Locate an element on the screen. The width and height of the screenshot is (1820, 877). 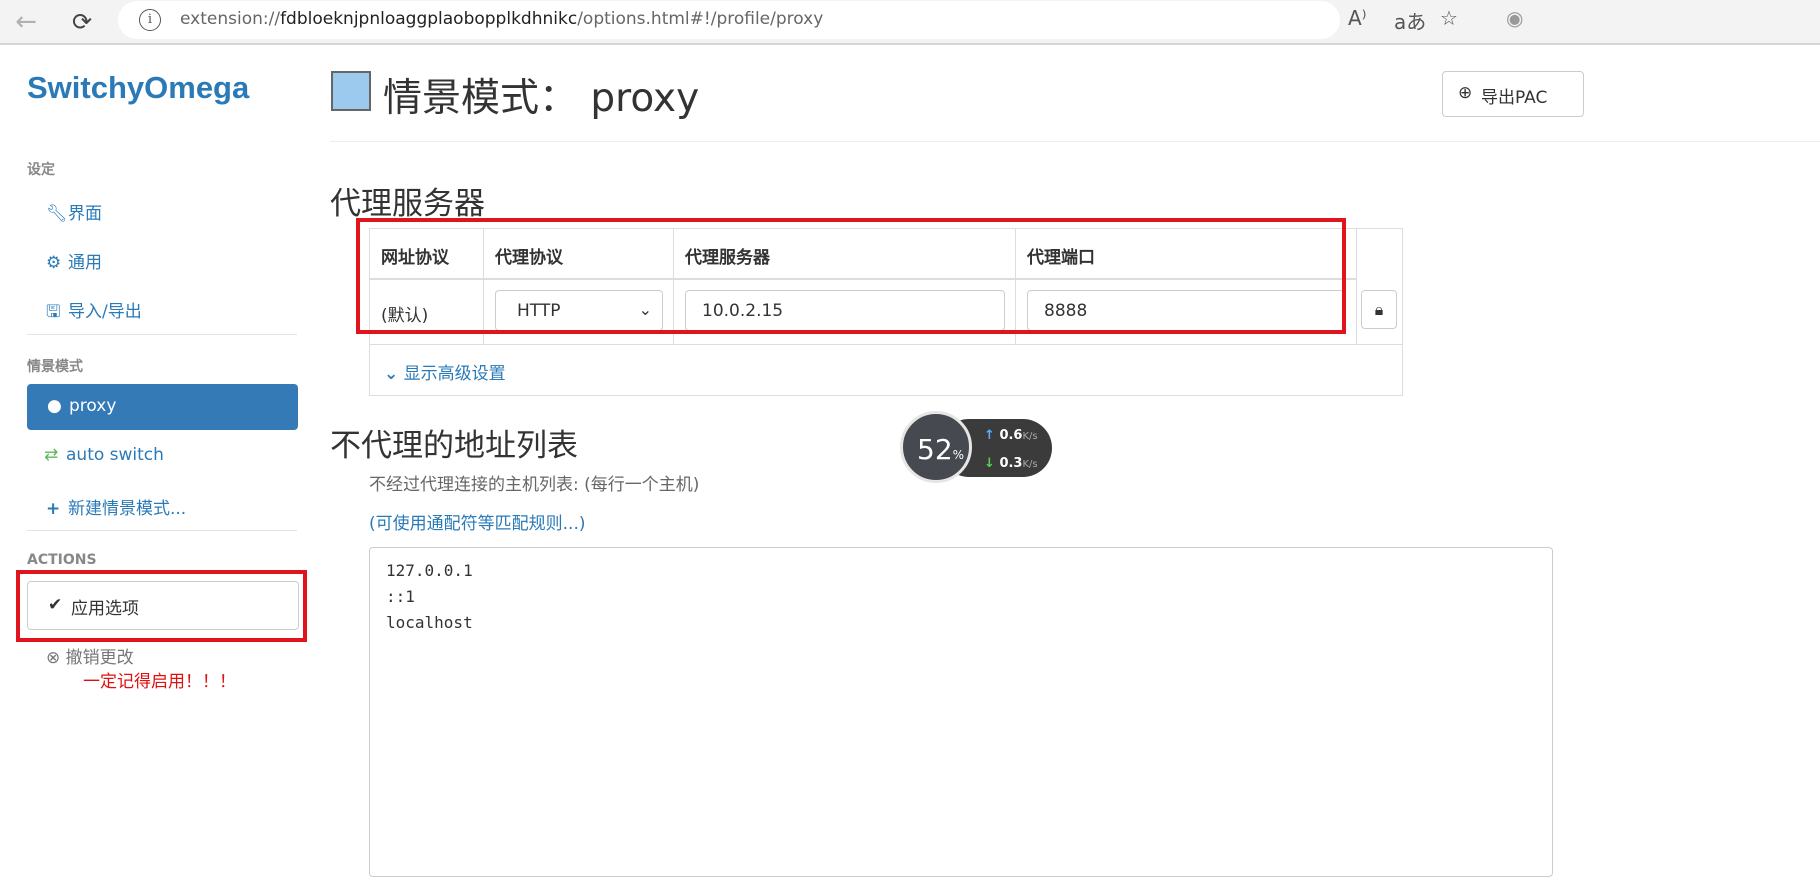
show-advanced-link: ⌄ 显示高级设置 is located at coordinates (445, 371).